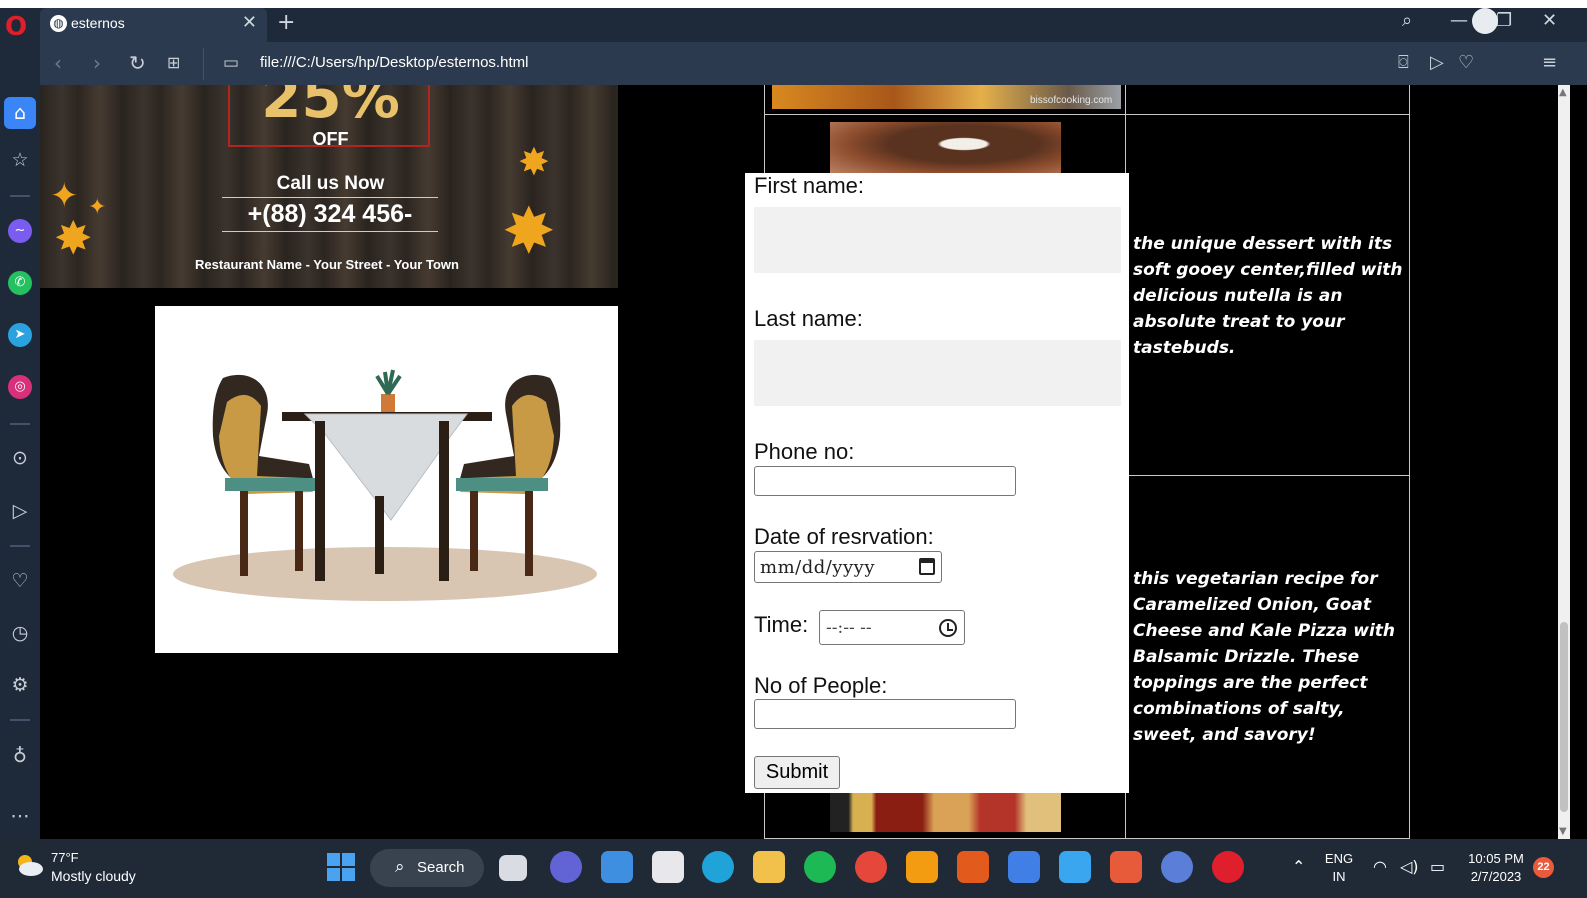  What do you see at coordinates (1563, 92) in the screenshot?
I see `scroll-up-icon: ▲` at bounding box center [1563, 92].